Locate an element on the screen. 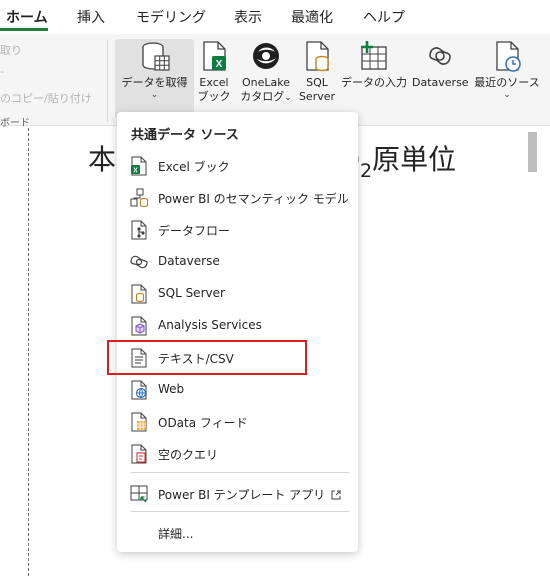 The width and height of the screenshot is (550, 576). blank-query-icon is located at coordinates (139, 454).